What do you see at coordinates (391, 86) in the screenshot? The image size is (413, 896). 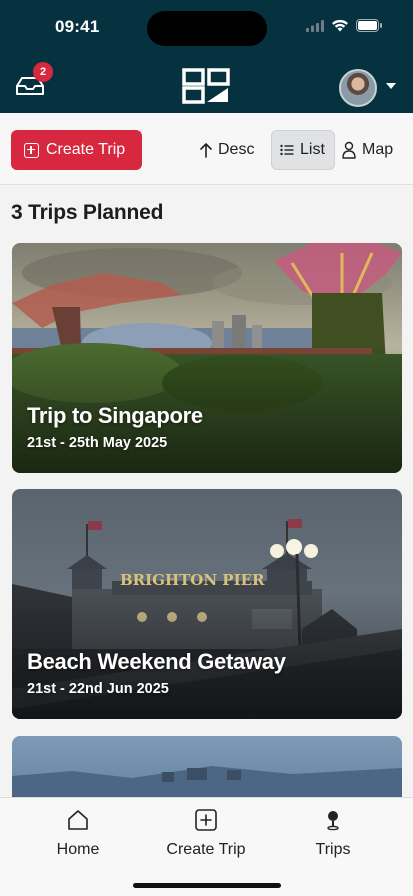 I see `chevron-down-icon` at bounding box center [391, 86].